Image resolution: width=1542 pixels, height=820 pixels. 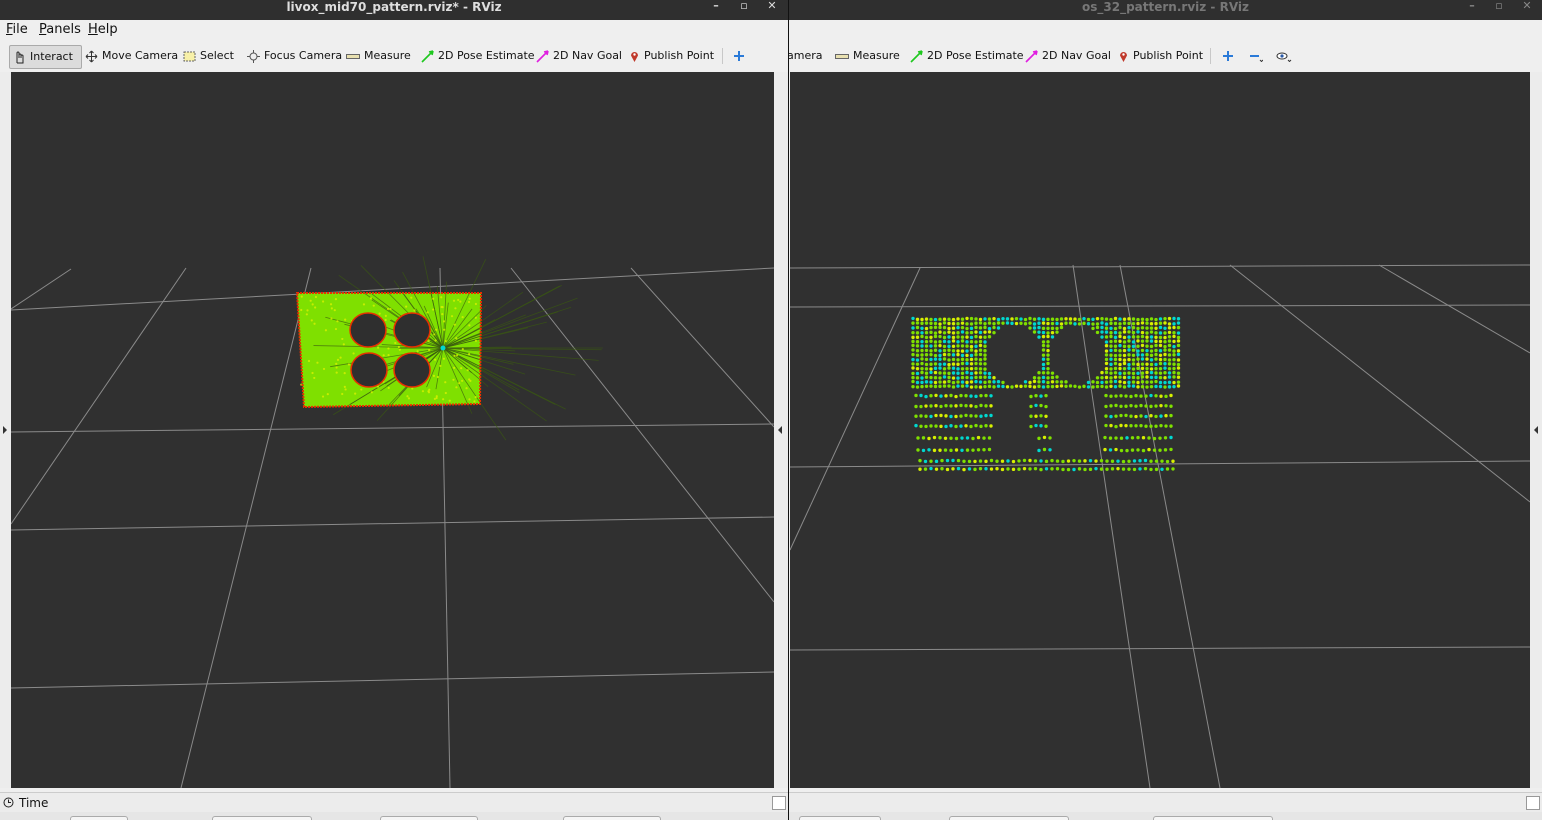 I want to click on right-title-bar: os_32_pattern.rviz - RViz – ▫ ✕, so click(x=1165, y=10).